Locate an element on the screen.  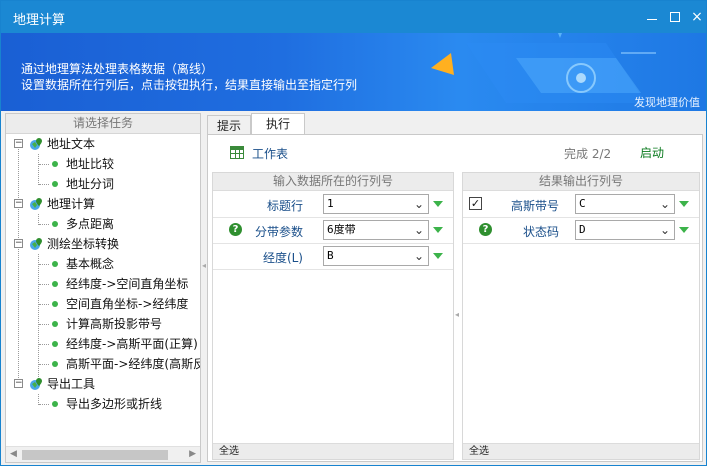
scroll-right-icon: ▶ is located at coordinates (192, 454).